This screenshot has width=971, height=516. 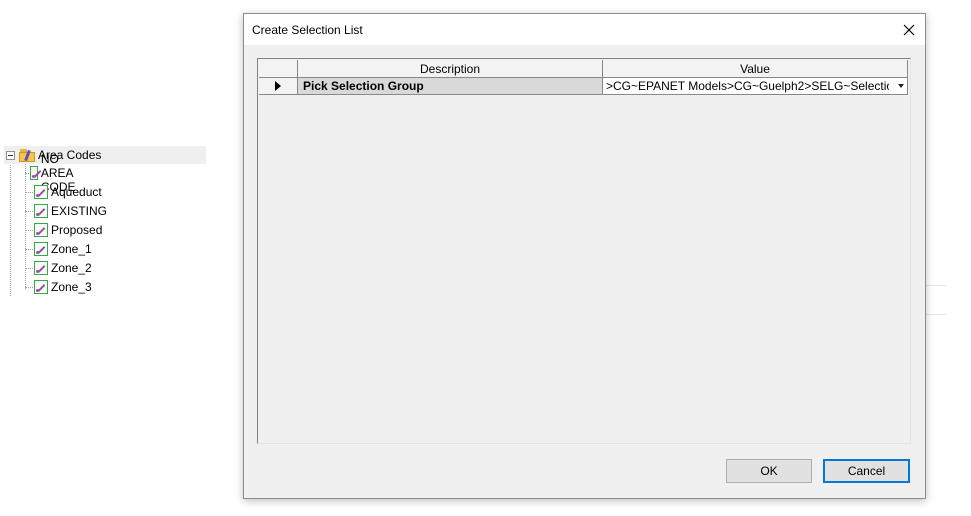 I want to click on tree-item-label: EXISTING, so click(x=79, y=211).